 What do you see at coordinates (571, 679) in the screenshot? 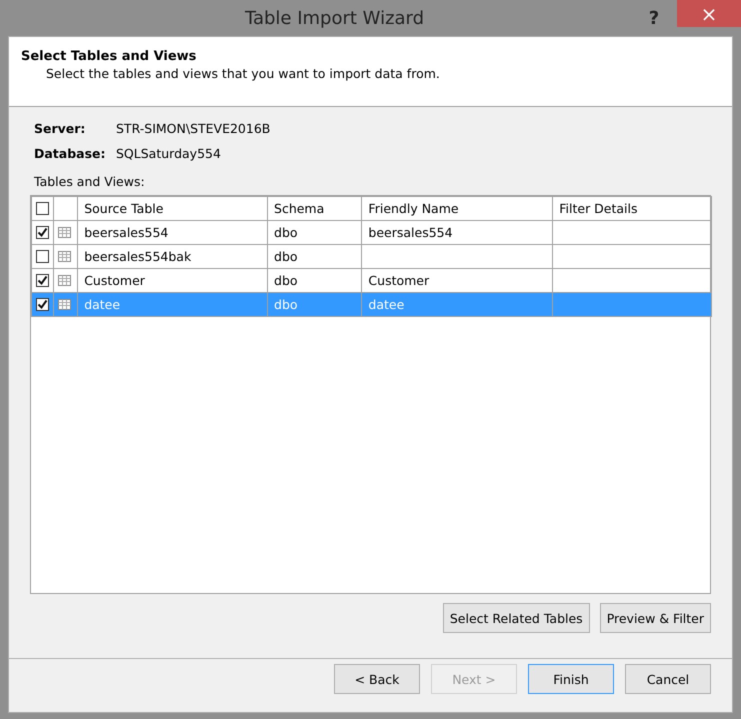
I see `nav-button: Finish` at bounding box center [571, 679].